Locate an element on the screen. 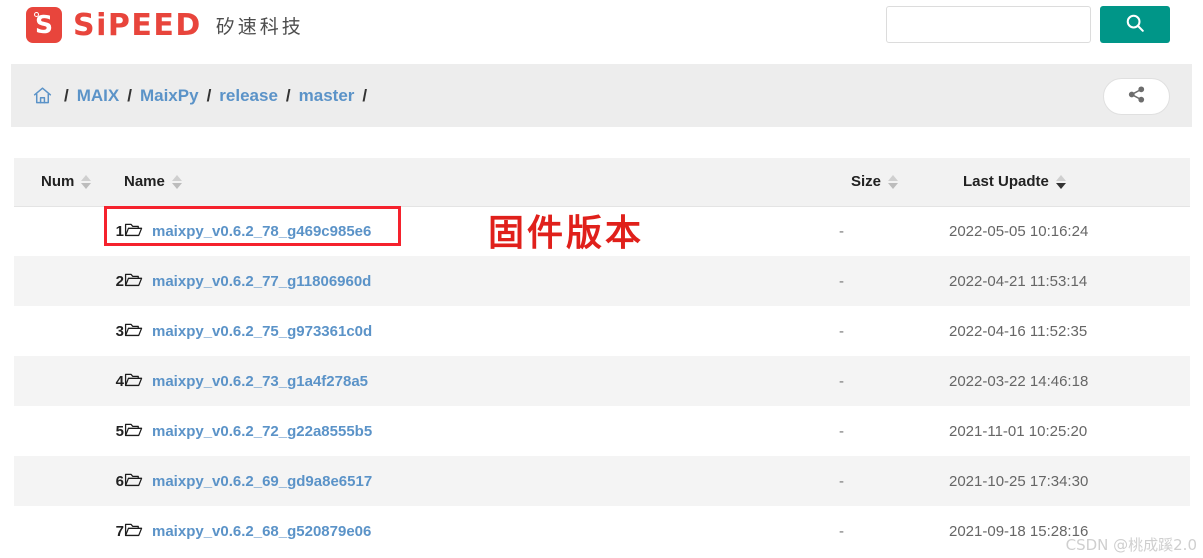 The width and height of the screenshot is (1203, 558). file-name: maixpy_v0.6.2_75_g973361c0d is located at coordinates (262, 331).